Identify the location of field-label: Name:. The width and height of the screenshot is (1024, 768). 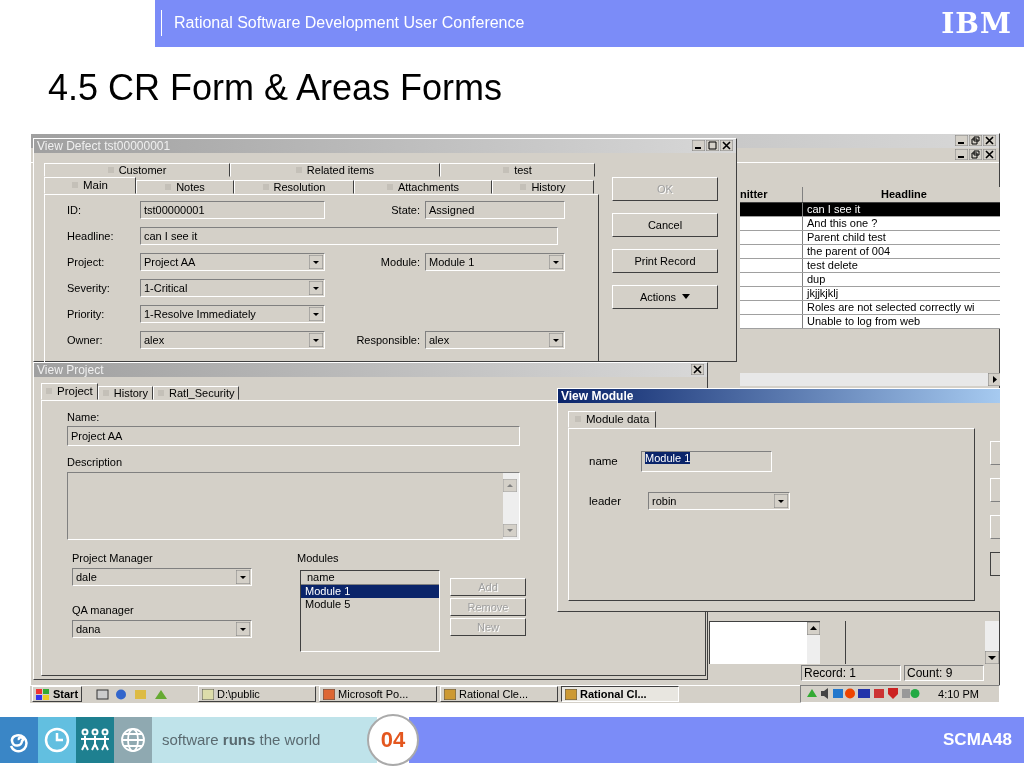
(83, 416).